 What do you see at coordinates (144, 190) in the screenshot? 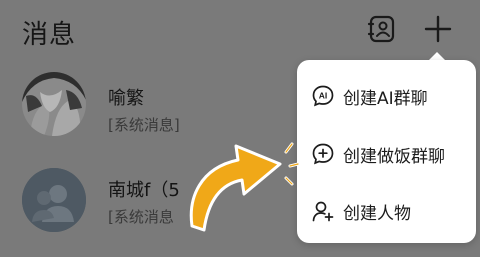
I see `chat-name: 南城f（5` at bounding box center [144, 190].